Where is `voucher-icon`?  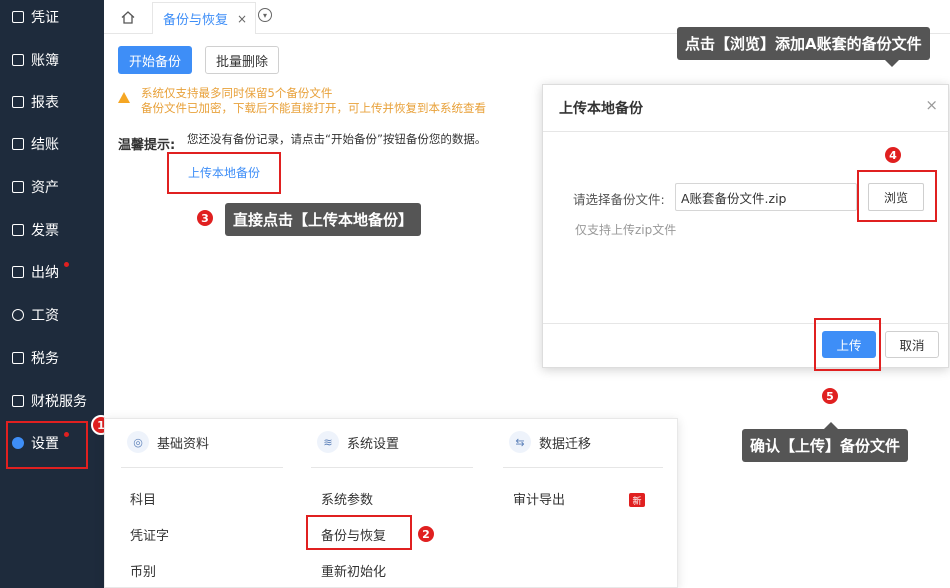
voucher-icon is located at coordinates (18, 17).